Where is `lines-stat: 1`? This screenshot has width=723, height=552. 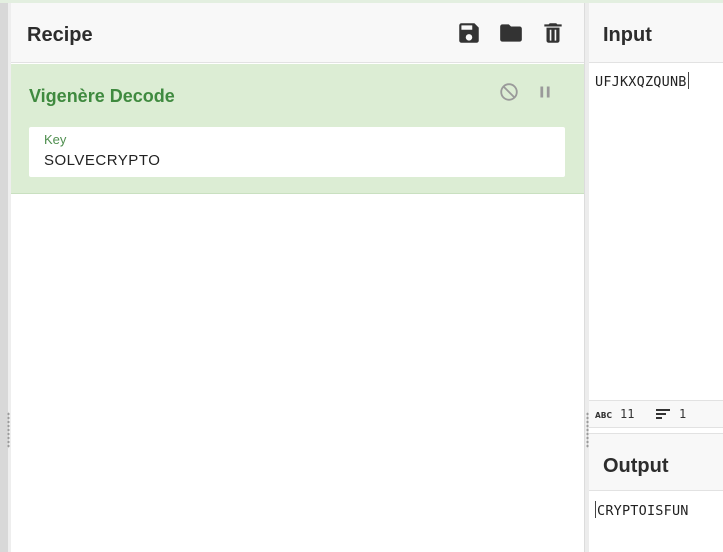
lines-stat: 1 is located at coordinates (670, 414).